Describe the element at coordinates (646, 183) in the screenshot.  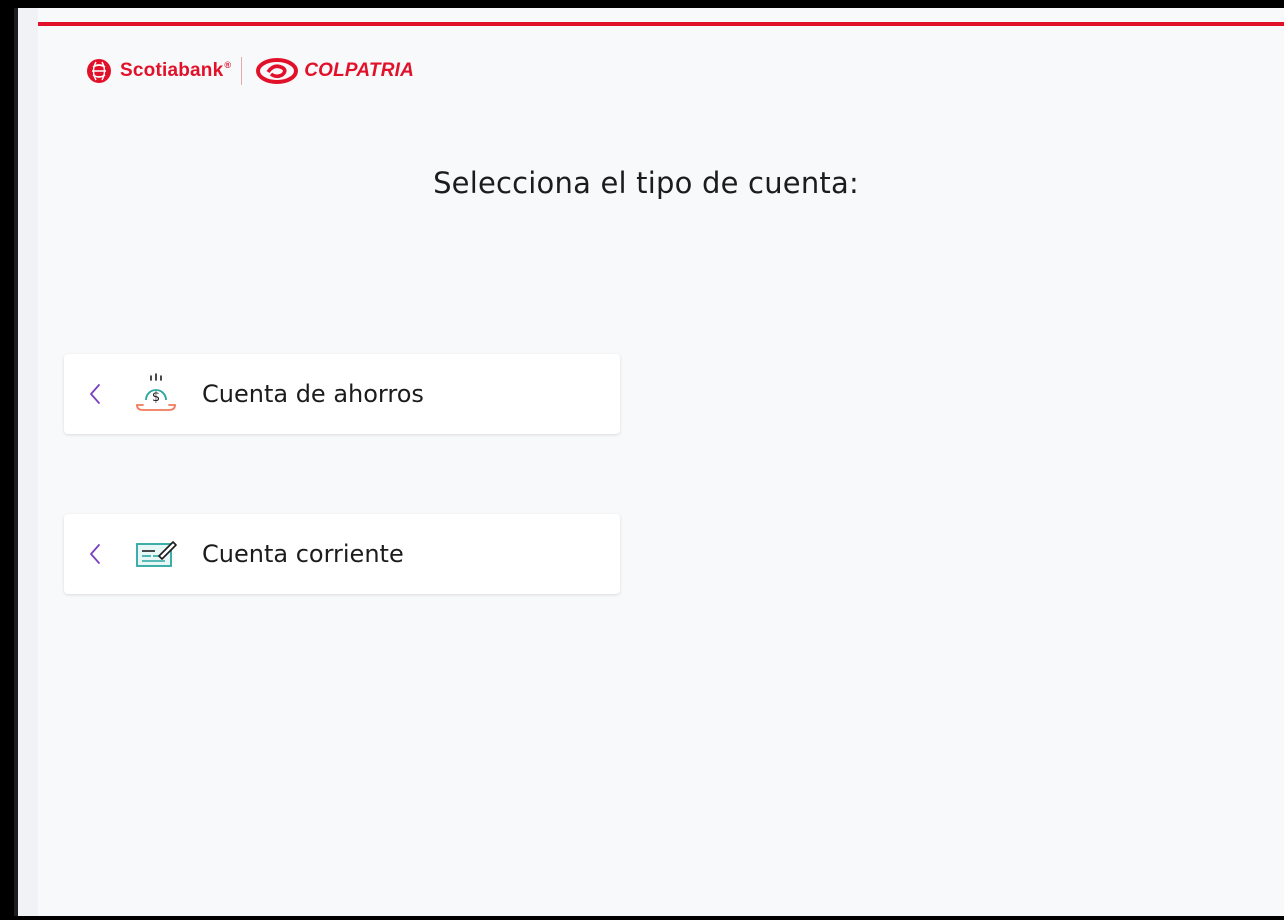
I see `page-title: Selecciona el tipo de cuenta:` at that location.